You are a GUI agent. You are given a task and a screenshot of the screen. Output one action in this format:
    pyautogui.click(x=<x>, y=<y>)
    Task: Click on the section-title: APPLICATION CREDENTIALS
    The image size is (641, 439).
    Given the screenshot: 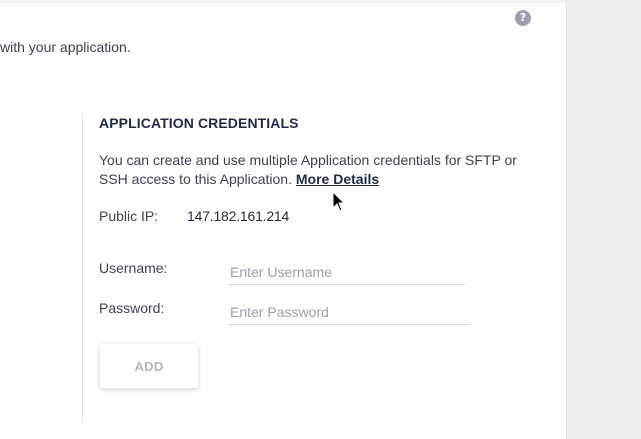 What is the action you would take?
    pyautogui.click(x=199, y=123)
    